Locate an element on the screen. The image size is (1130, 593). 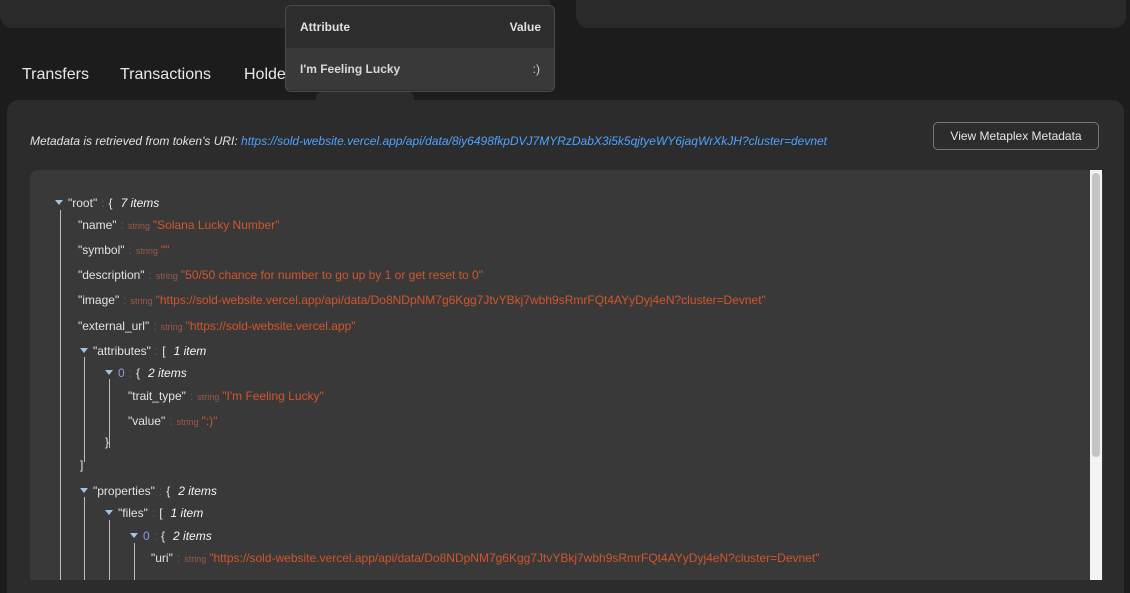
active-tab-indicator is located at coordinates (365, 96).